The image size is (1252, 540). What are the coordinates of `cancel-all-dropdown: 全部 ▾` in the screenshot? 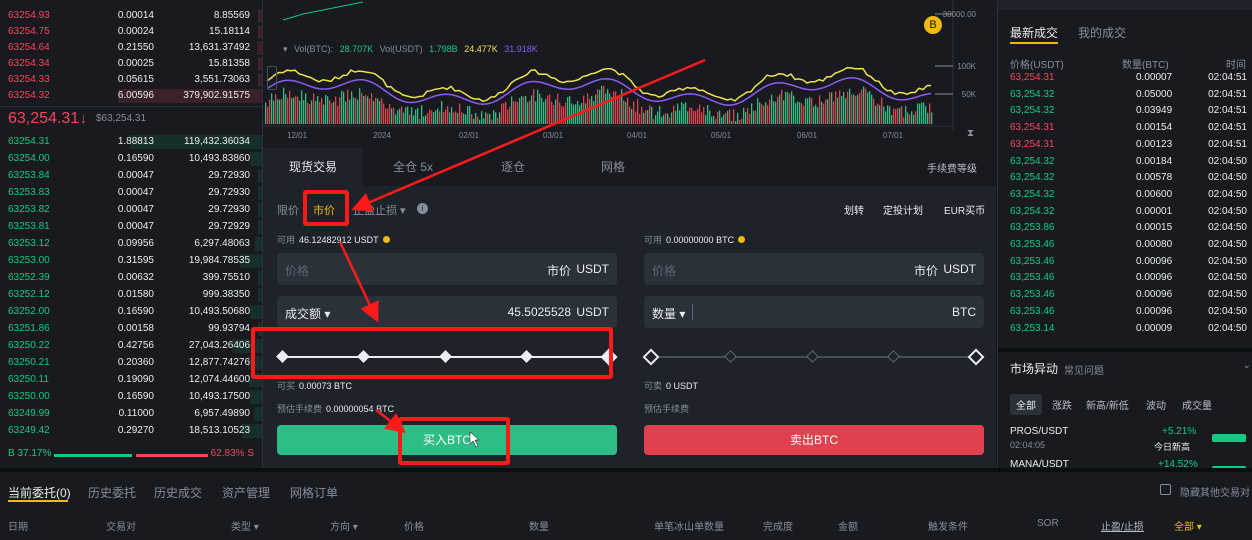 It's located at (1188, 525).